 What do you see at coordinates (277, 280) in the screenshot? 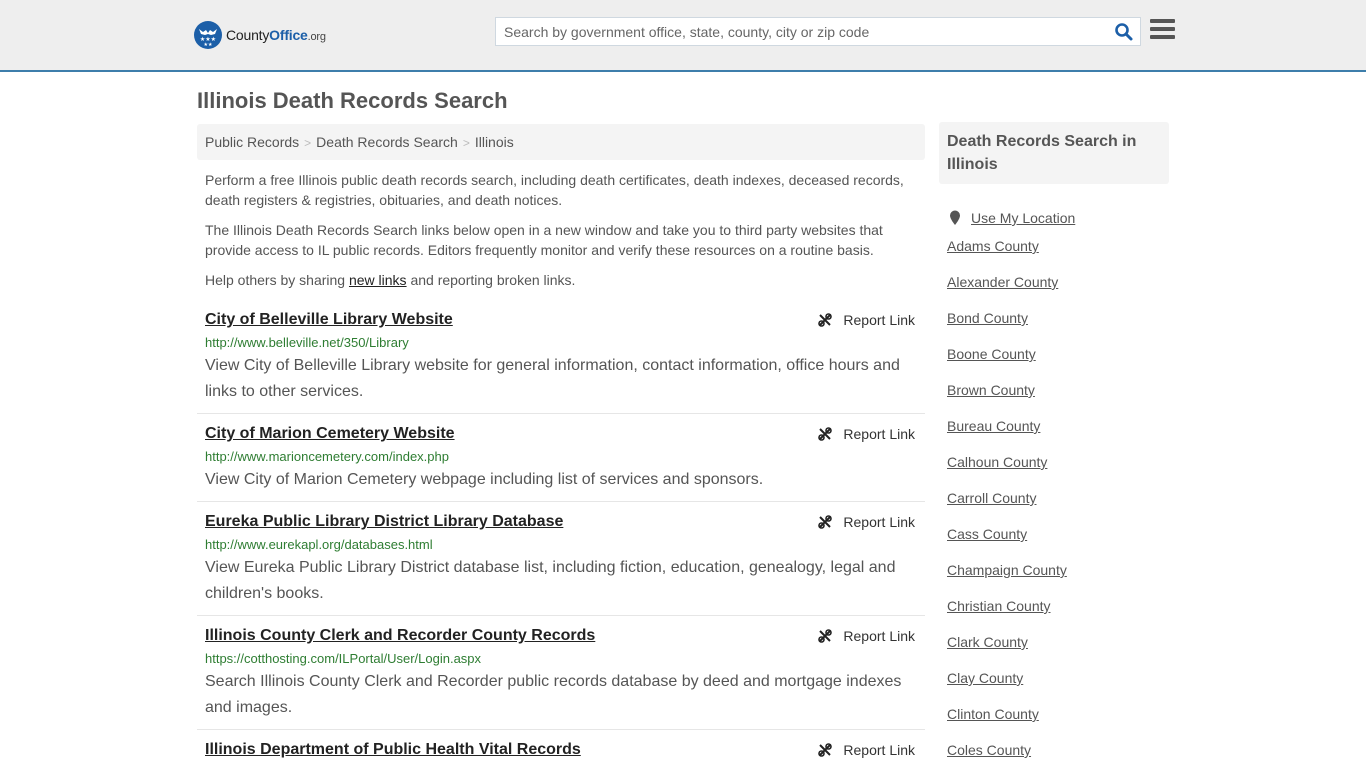
I see `help-text: Help others by sharing` at bounding box center [277, 280].